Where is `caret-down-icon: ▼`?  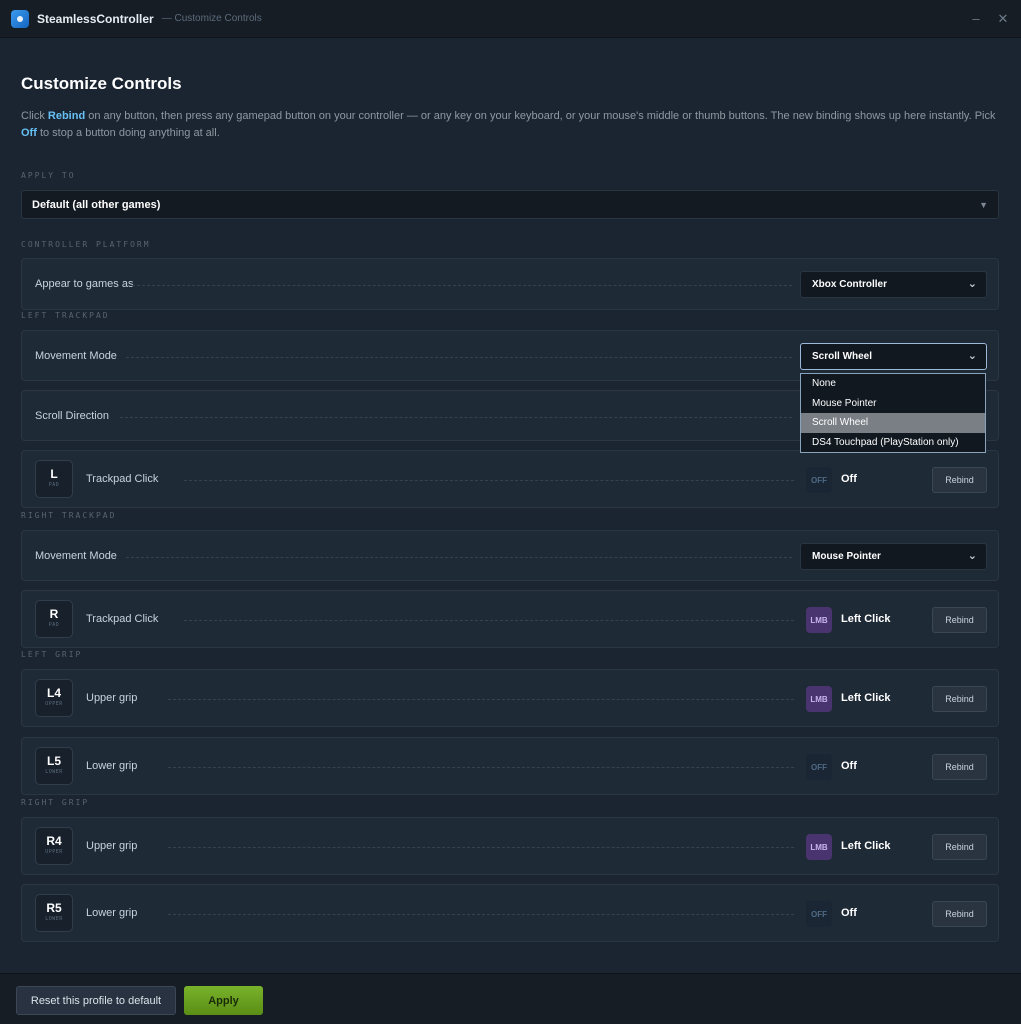 caret-down-icon: ▼ is located at coordinates (983, 205).